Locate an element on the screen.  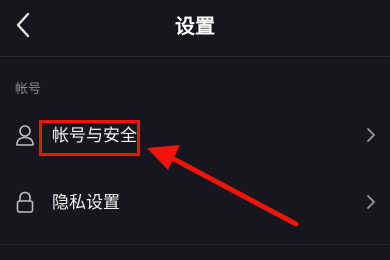
header-divider is located at coordinates (195, 56).